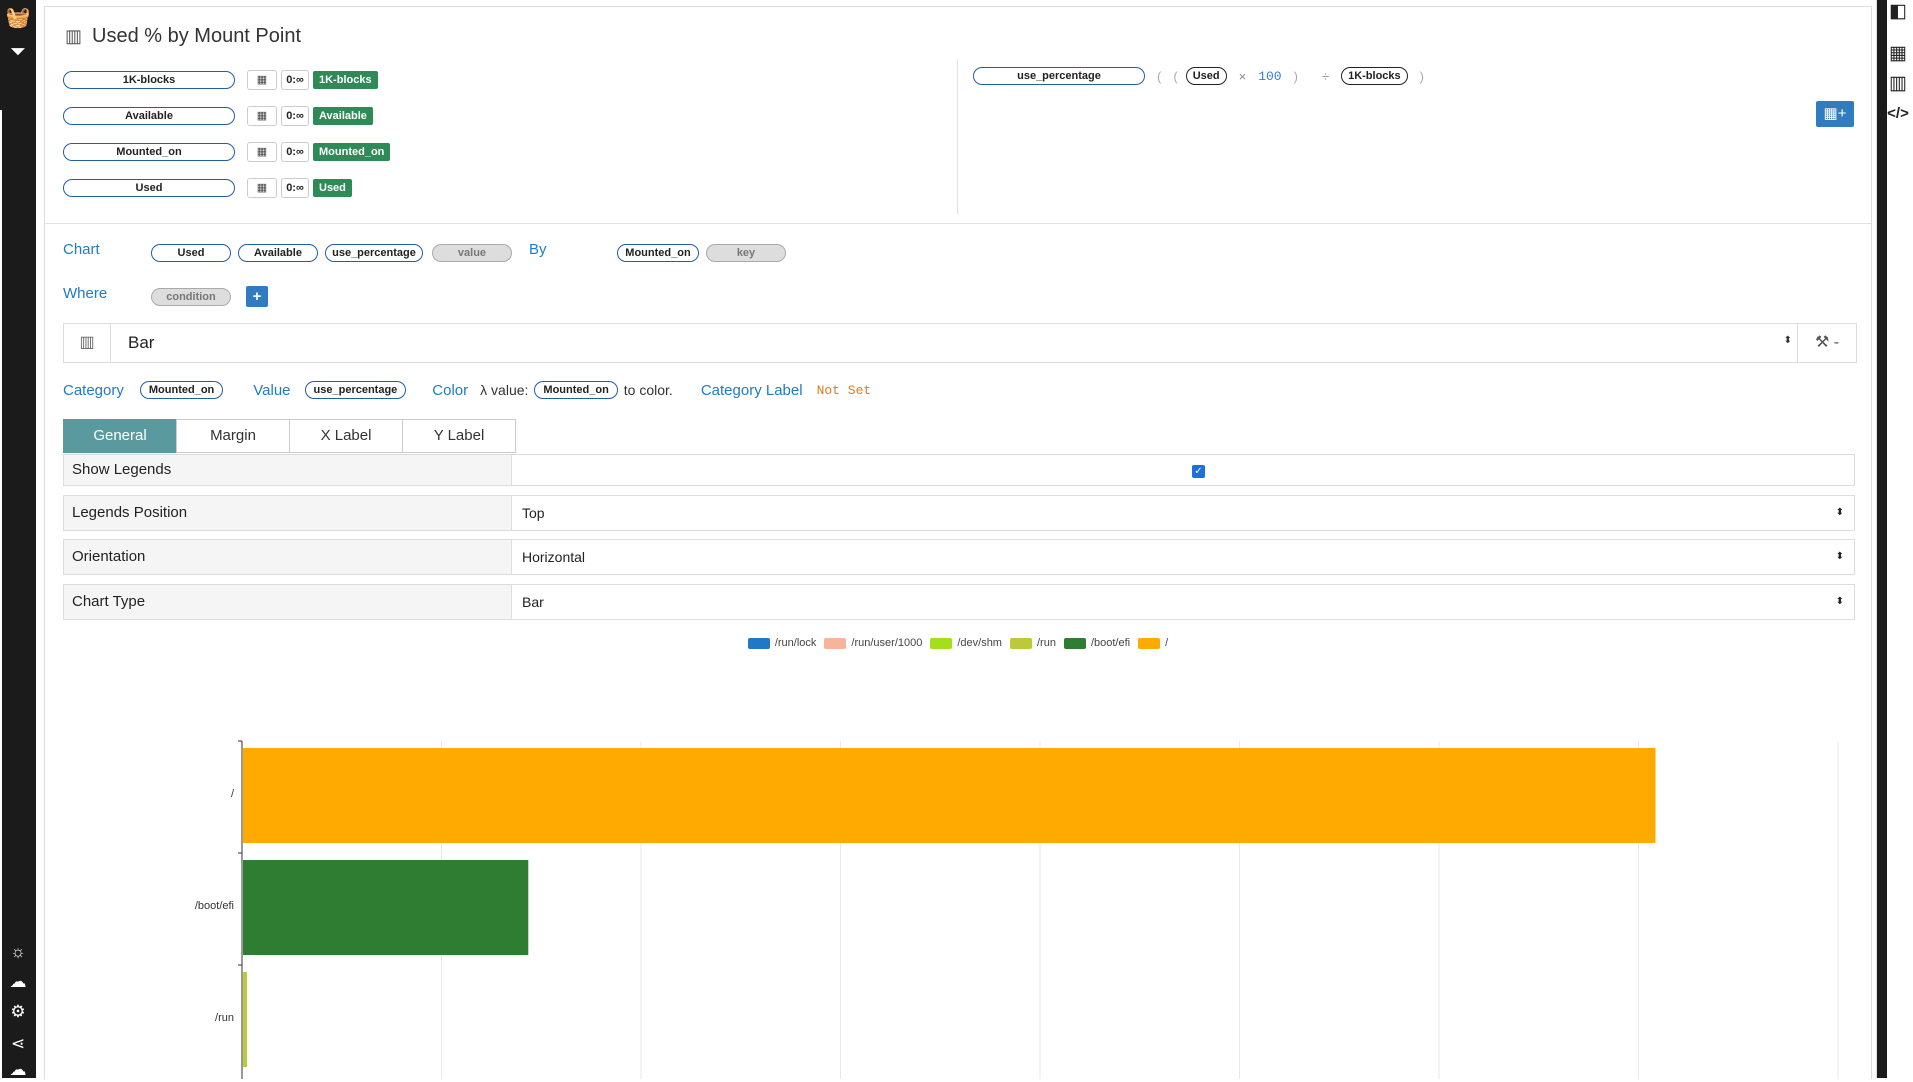 The width and height of the screenshot is (1913, 1082). What do you see at coordinates (181, 390) in the screenshot?
I see `category-pill: Mounted_on` at bounding box center [181, 390].